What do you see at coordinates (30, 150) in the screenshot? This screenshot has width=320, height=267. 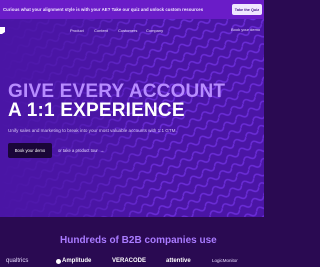 I see `book-demo-button: Book your demo` at bounding box center [30, 150].